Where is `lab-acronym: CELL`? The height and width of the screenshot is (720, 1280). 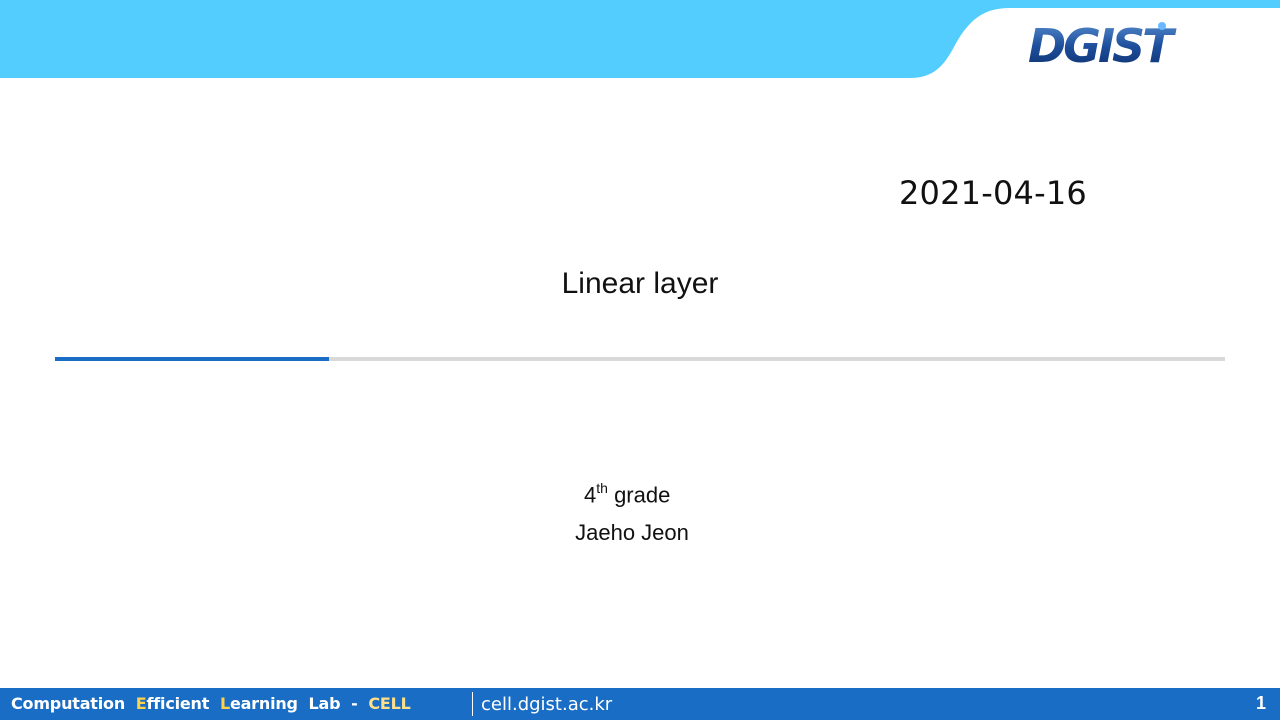 lab-acronym: CELL is located at coordinates (389, 703).